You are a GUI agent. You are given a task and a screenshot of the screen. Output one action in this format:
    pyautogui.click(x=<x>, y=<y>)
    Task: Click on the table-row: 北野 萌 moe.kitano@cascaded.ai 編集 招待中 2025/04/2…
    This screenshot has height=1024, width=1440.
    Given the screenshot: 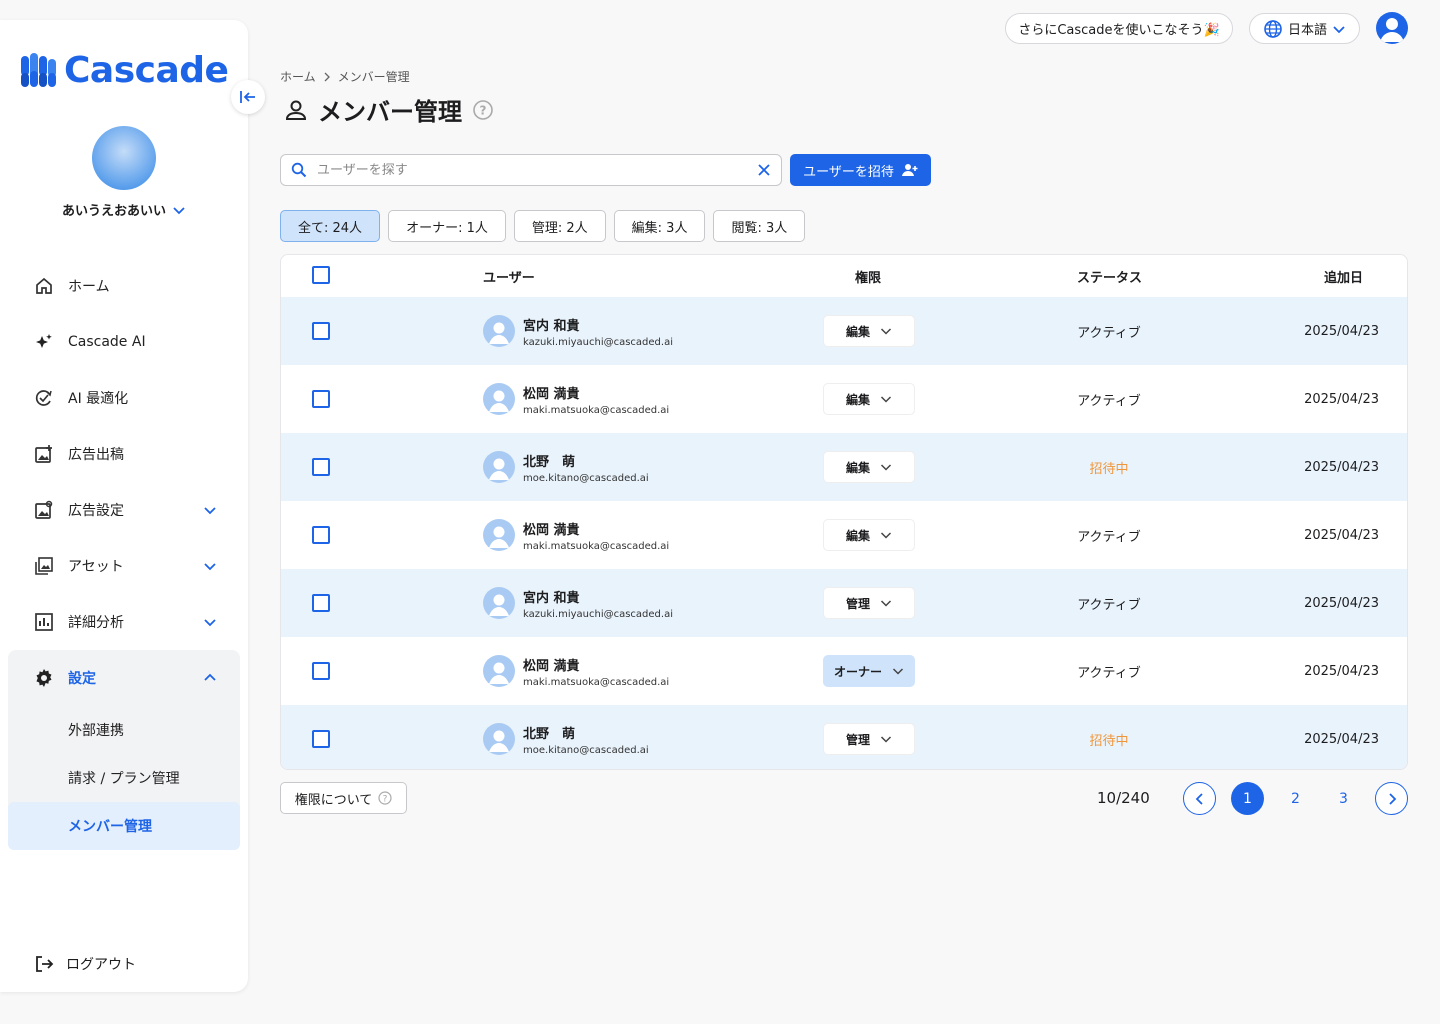 What is the action you would take?
    pyautogui.click(x=844, y=467)
    